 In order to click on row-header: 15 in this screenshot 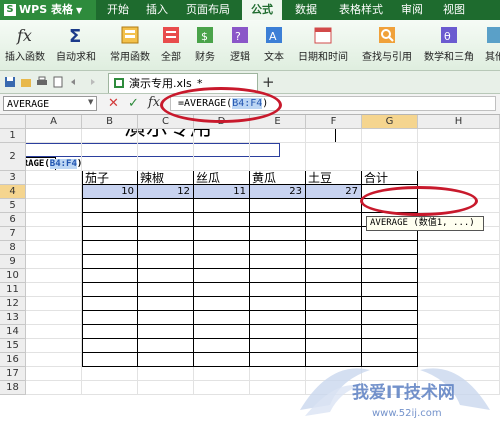, I will do `click(13, 346)`.